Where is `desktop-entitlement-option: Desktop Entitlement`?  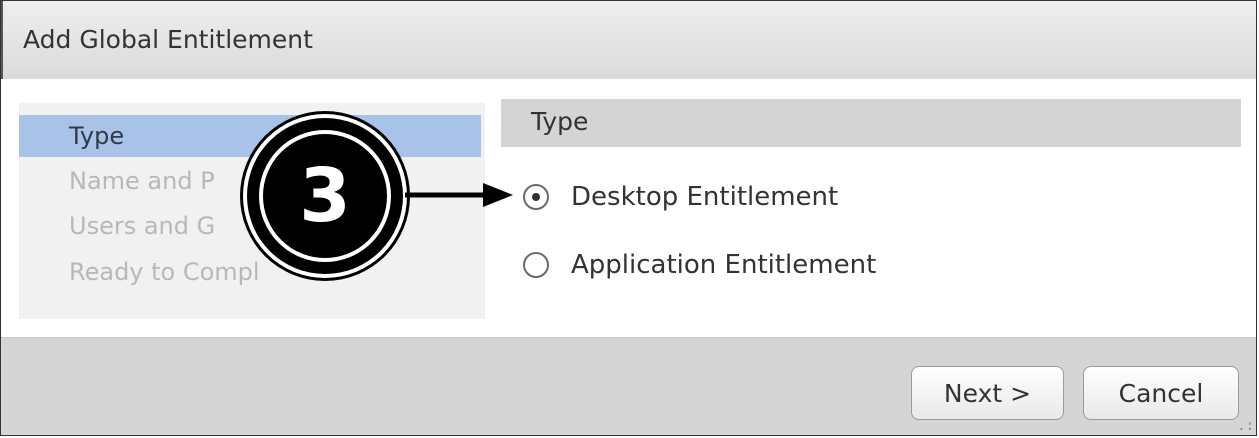
desktop-entitlement-option: Desktop Entitlement is located at coordinates (680, 197).